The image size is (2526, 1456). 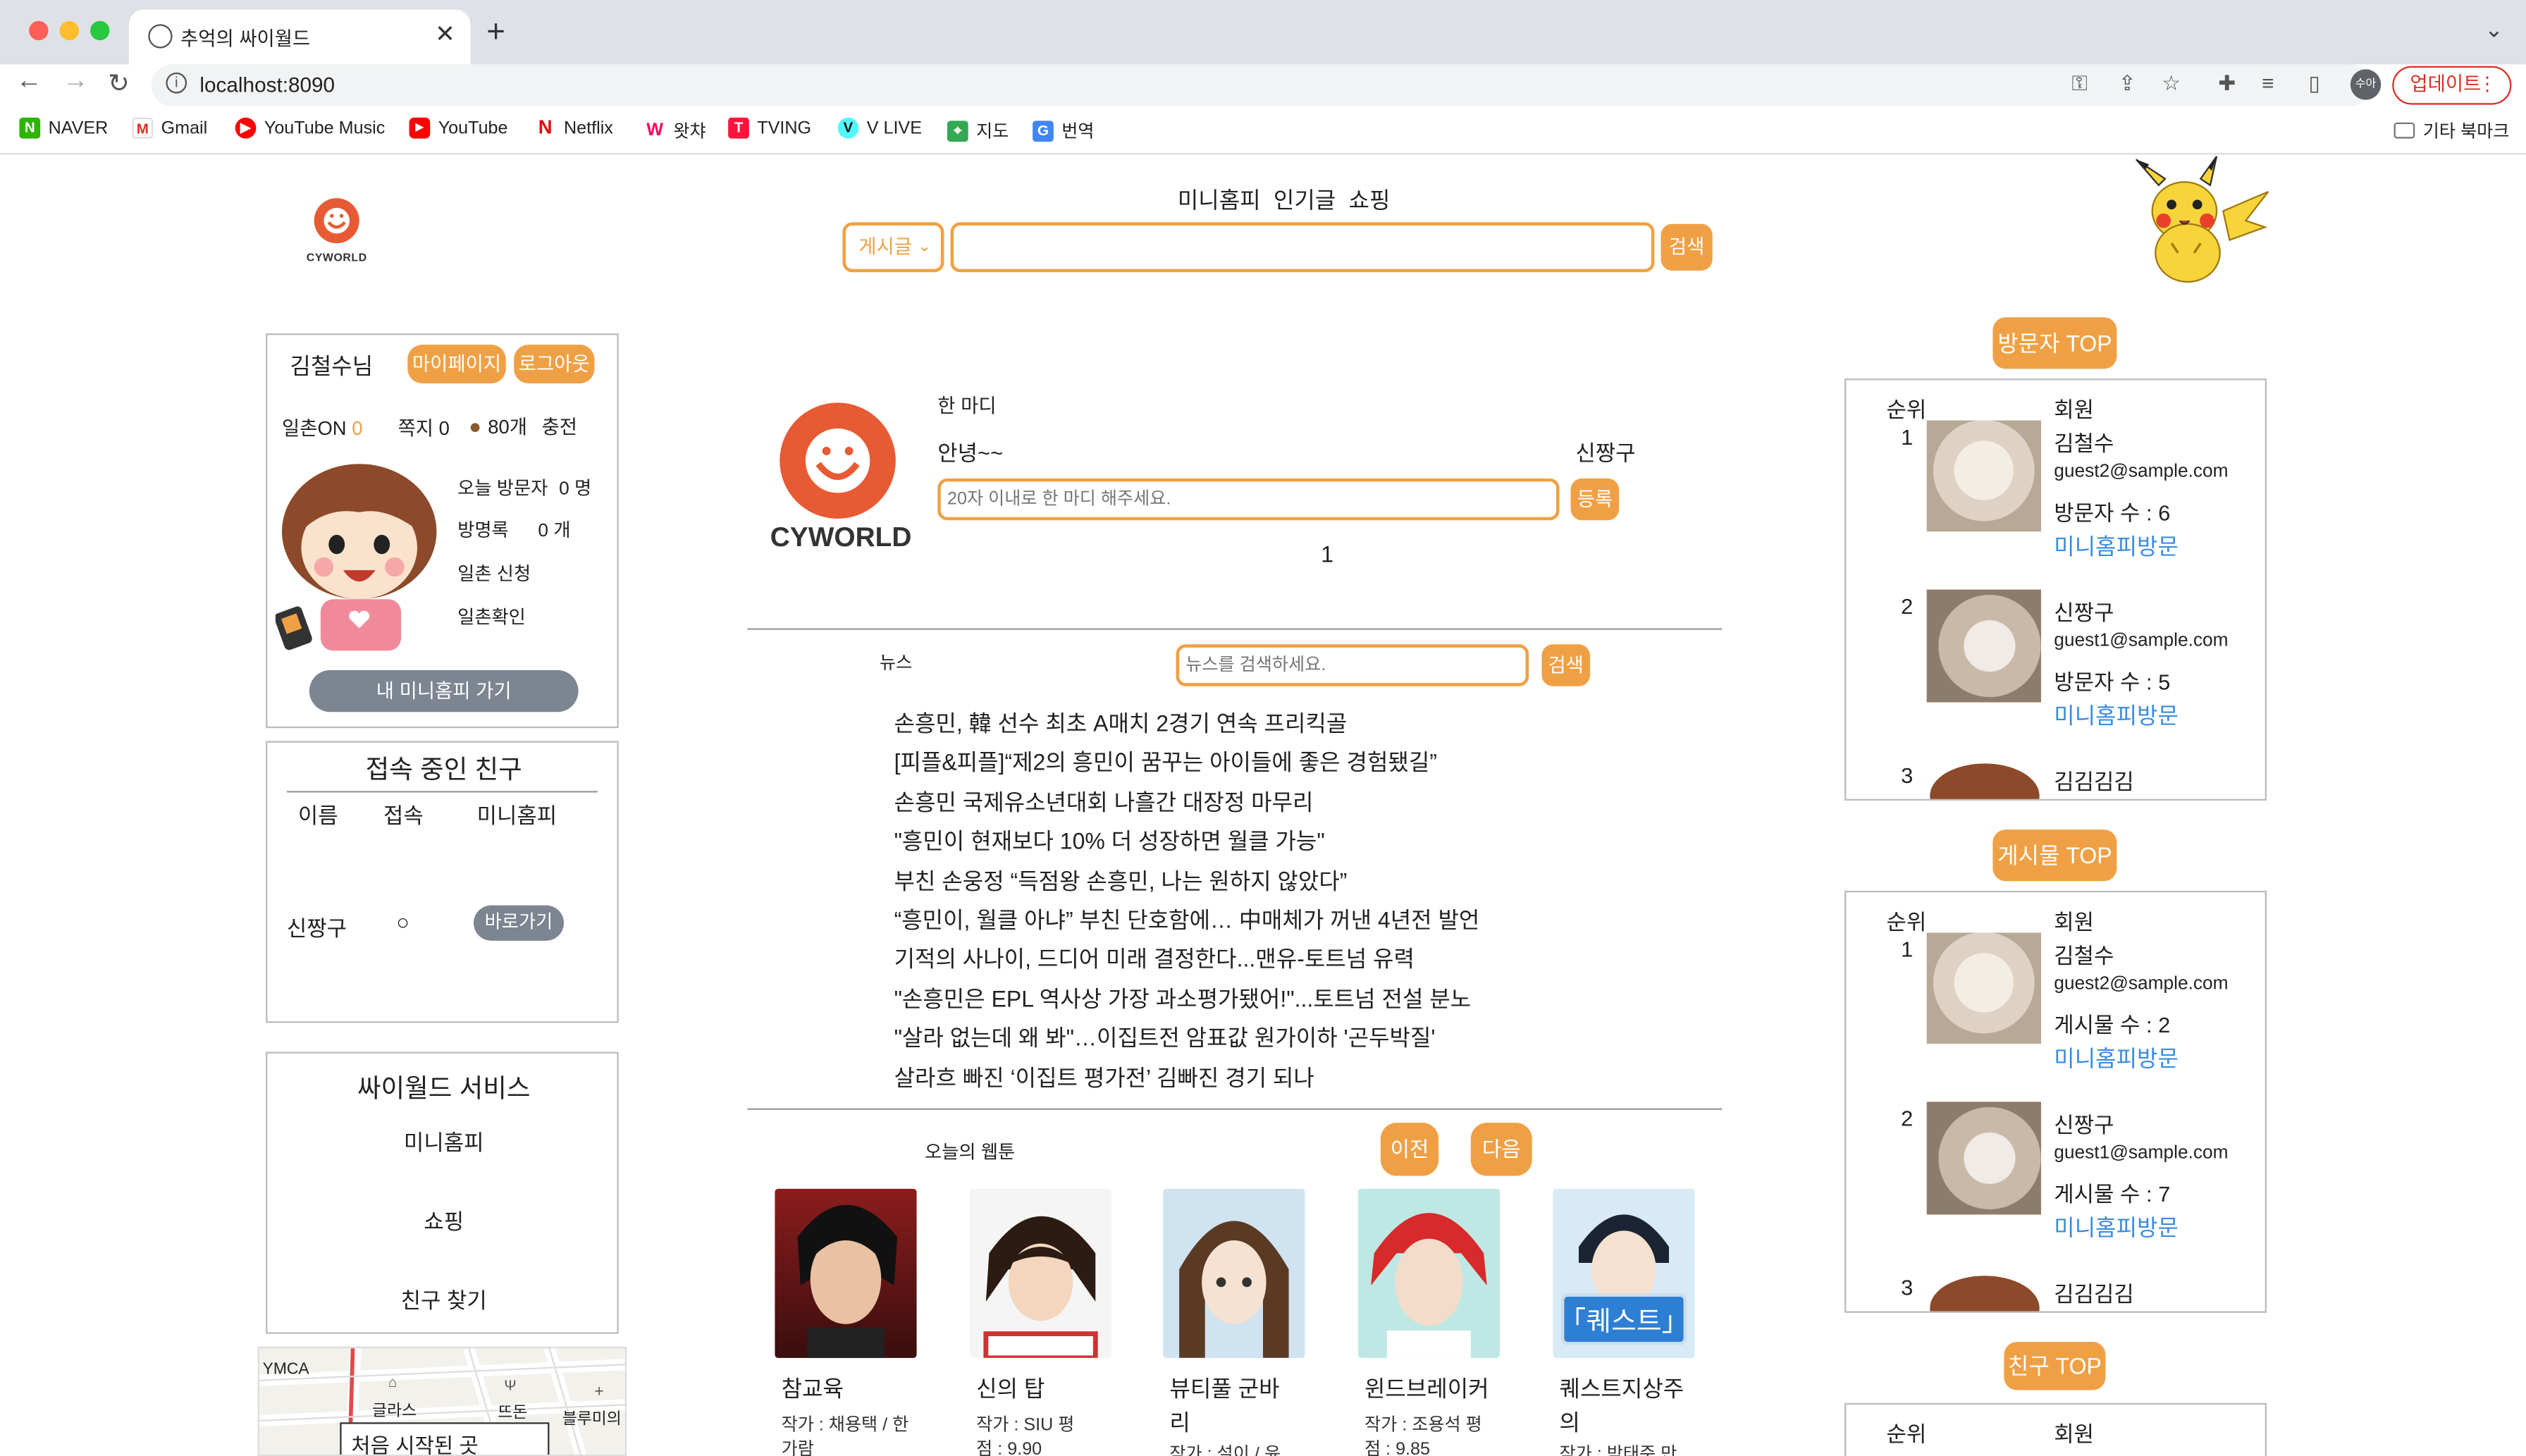 I want to click on webtoon-thumbnail: 「퀘스트」, so click(x=1624, y=1273).